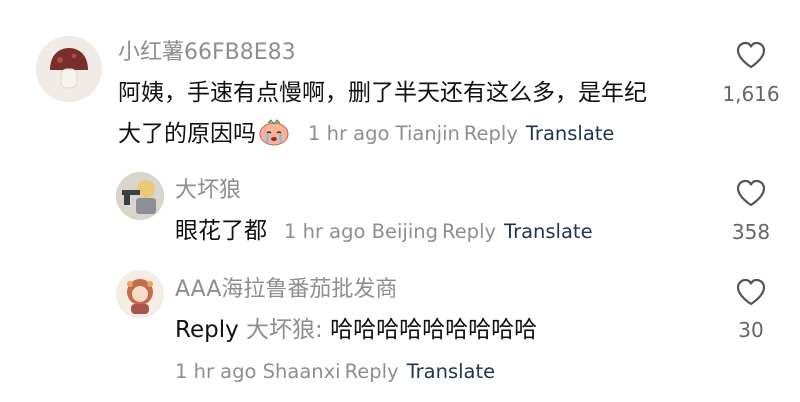  I want to click on comment-meta: 1 hr ago Shaanxi Reply Translate, so click(335, 372).